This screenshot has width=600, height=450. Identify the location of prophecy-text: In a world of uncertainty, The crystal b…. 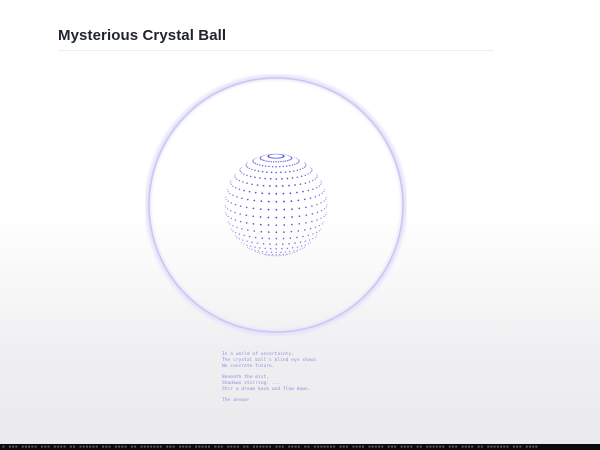
(302, 380).